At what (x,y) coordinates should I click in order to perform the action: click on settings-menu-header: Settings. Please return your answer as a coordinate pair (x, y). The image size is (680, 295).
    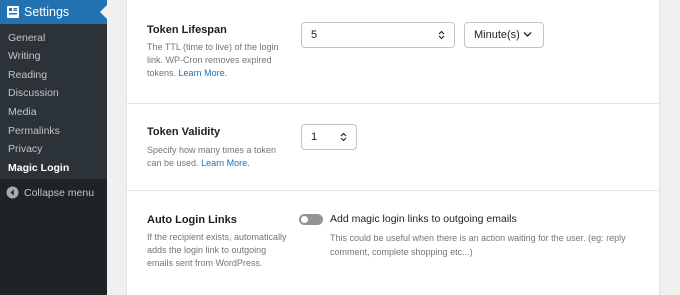
    Looking at the image, I should click on (53, 12).